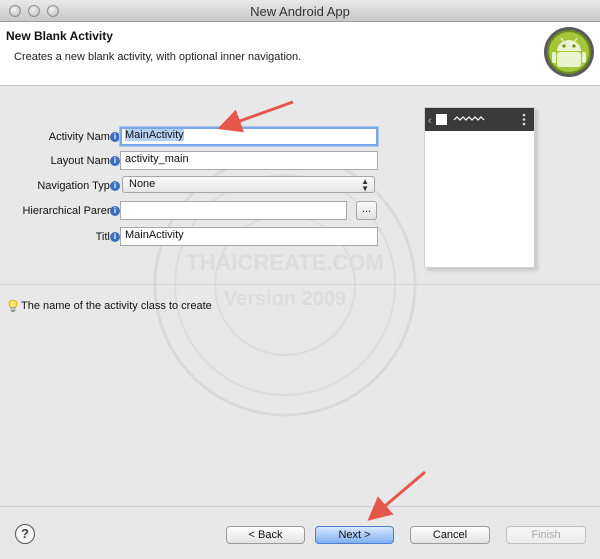 Image resolution: width=600 pixels, height=559 pixels. Describe the element at coordinates (300, 284) in the screenshot. I see `content-separator` at that location.